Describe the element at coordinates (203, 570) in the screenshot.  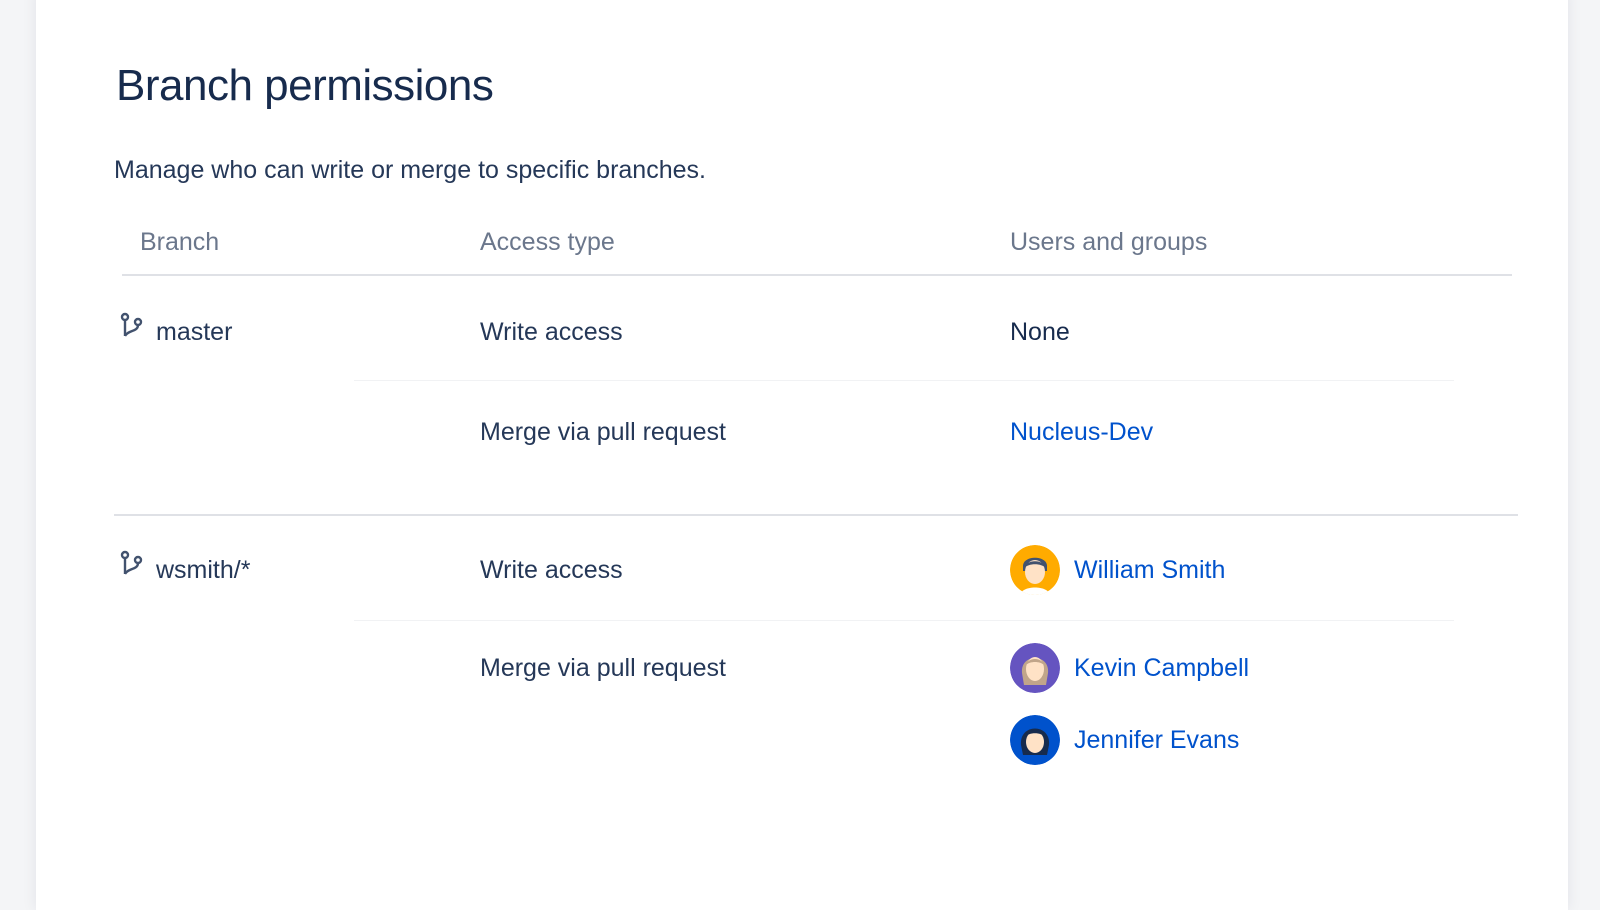
I see `branch-name-wsmith: wsmith/*` at that location.